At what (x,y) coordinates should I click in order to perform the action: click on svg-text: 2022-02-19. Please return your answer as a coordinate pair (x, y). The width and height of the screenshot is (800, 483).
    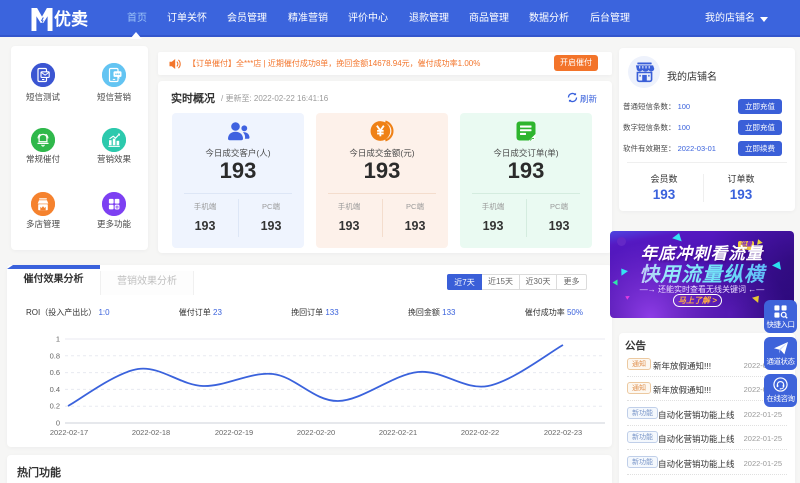
    Looking at the image, I should click on (234, 432).